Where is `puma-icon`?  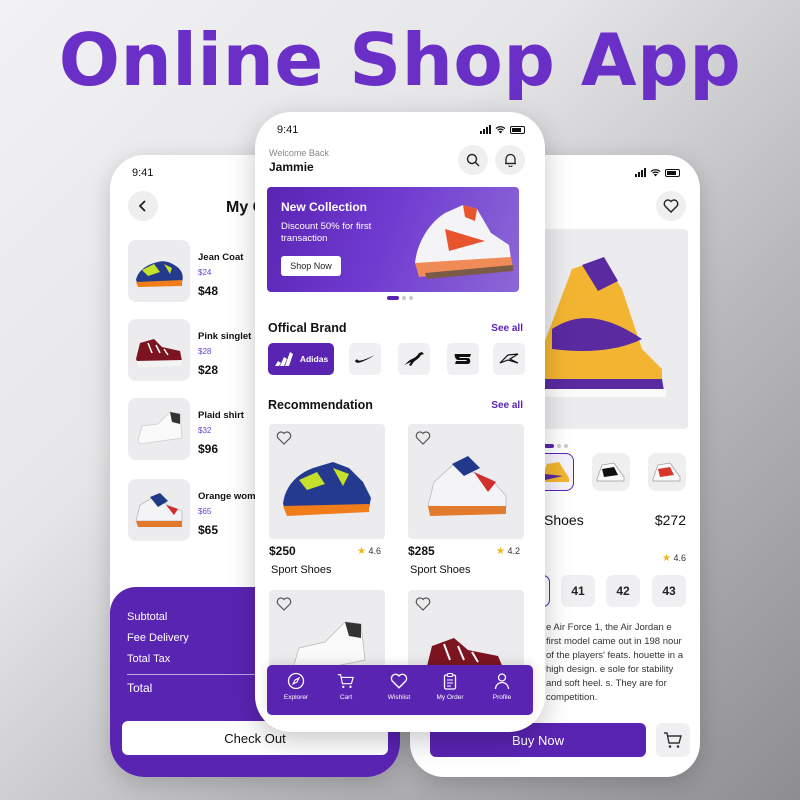 puma-icon is located at coordinates (414, 359).